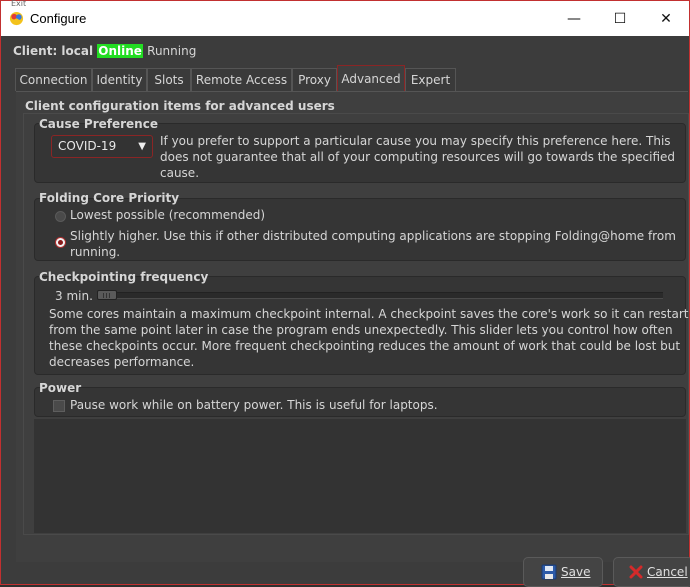 The width and height of the screenshot is (690, 587). What do you see at coordinates (667, 572) in the screenshot?
I see `cancel-label: Cancel` at bounding box center [667, 572].